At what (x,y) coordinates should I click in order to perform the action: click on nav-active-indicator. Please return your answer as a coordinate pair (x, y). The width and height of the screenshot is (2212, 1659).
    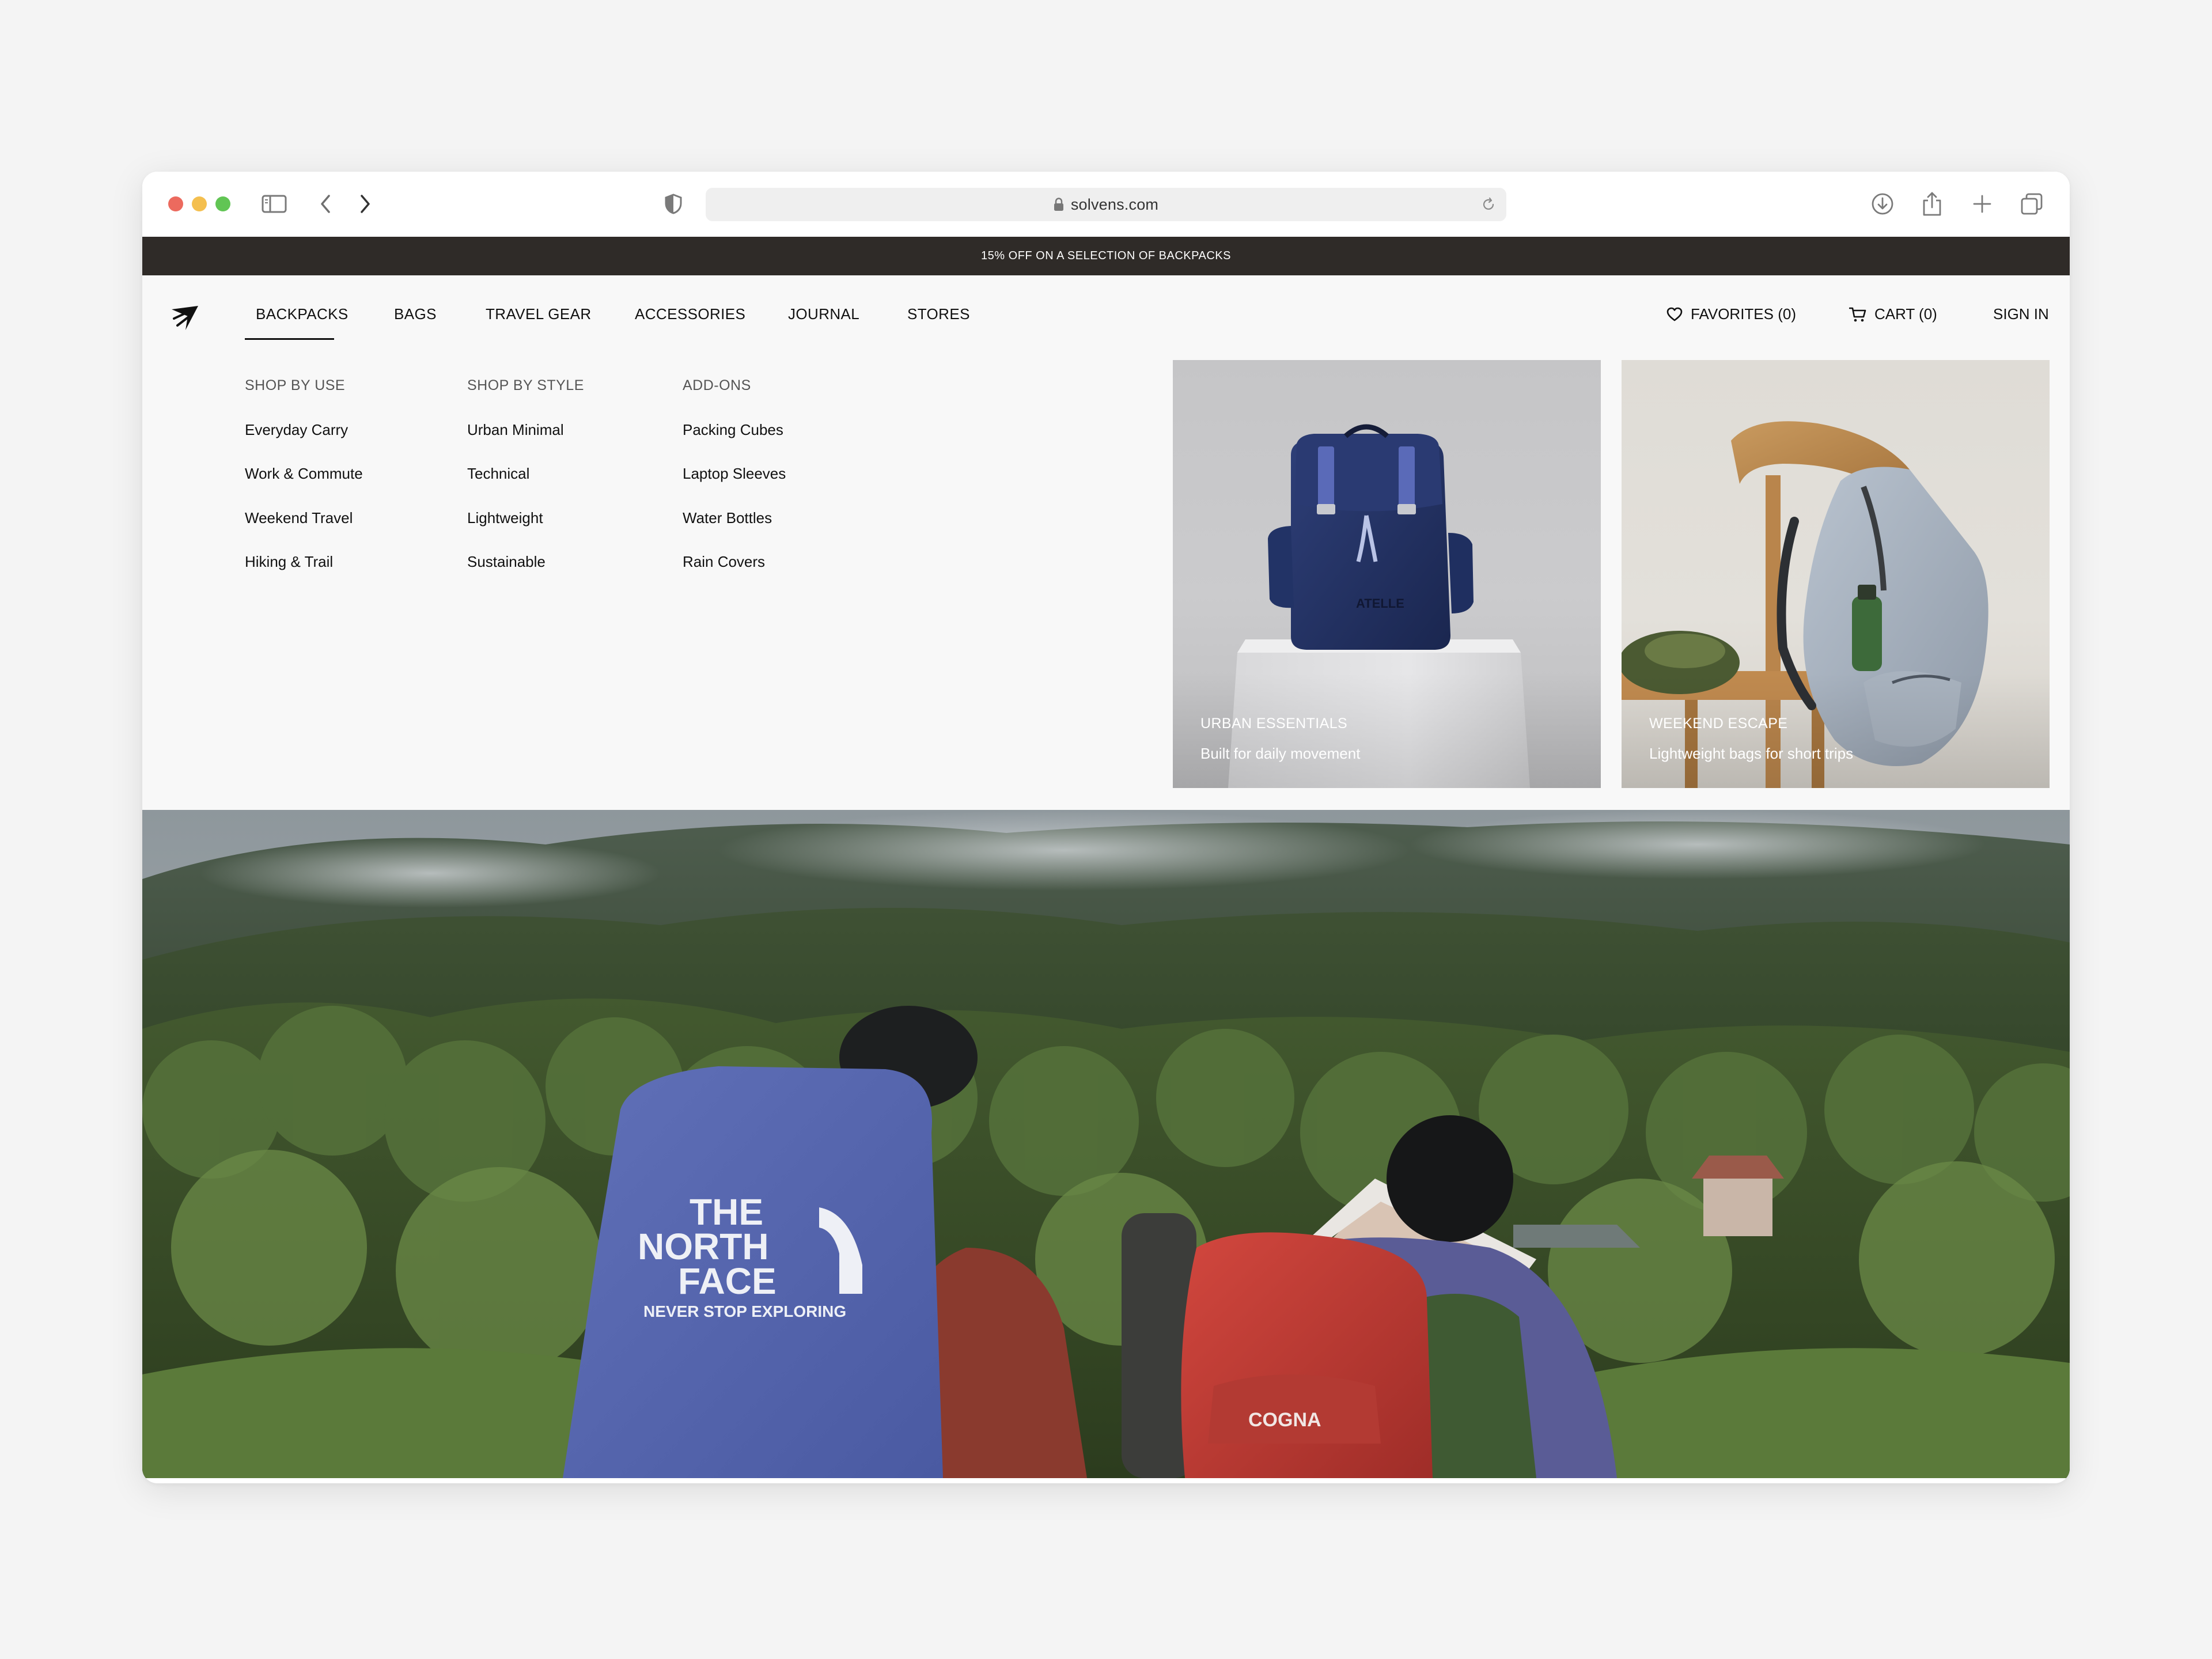
    Looking at the image, I should click on (289, 339).